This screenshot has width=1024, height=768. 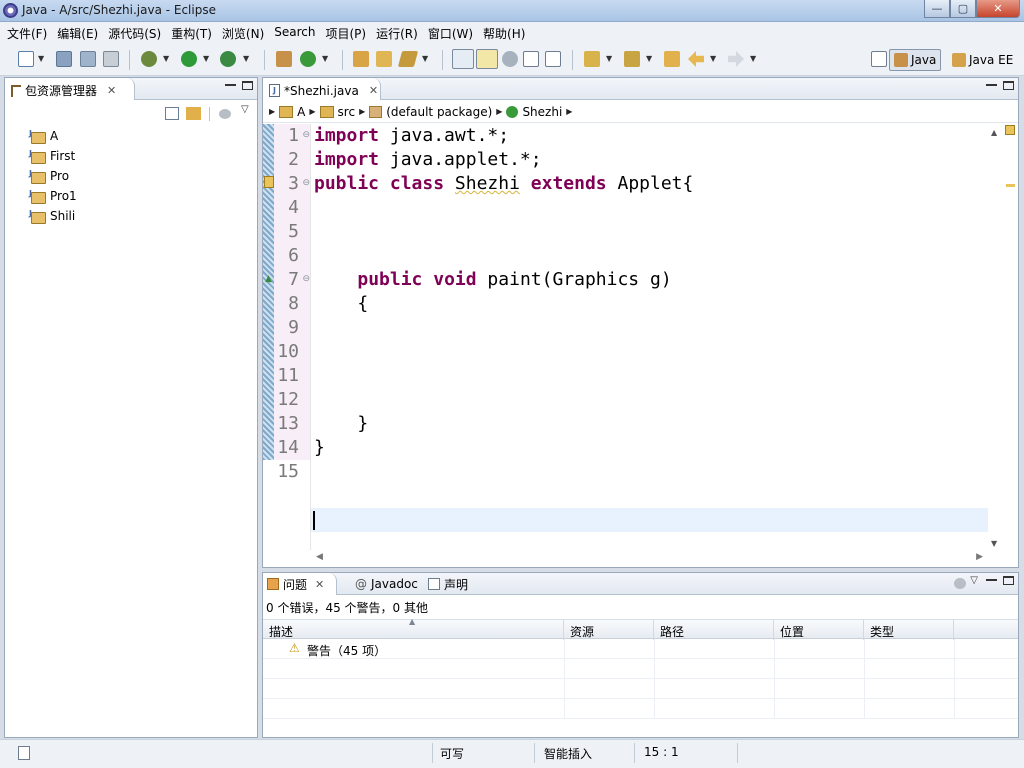 What do you see at coordinates (915, 60) in the screenshot?
I see `perspective-java: Java` at bounding box center [915, 60].